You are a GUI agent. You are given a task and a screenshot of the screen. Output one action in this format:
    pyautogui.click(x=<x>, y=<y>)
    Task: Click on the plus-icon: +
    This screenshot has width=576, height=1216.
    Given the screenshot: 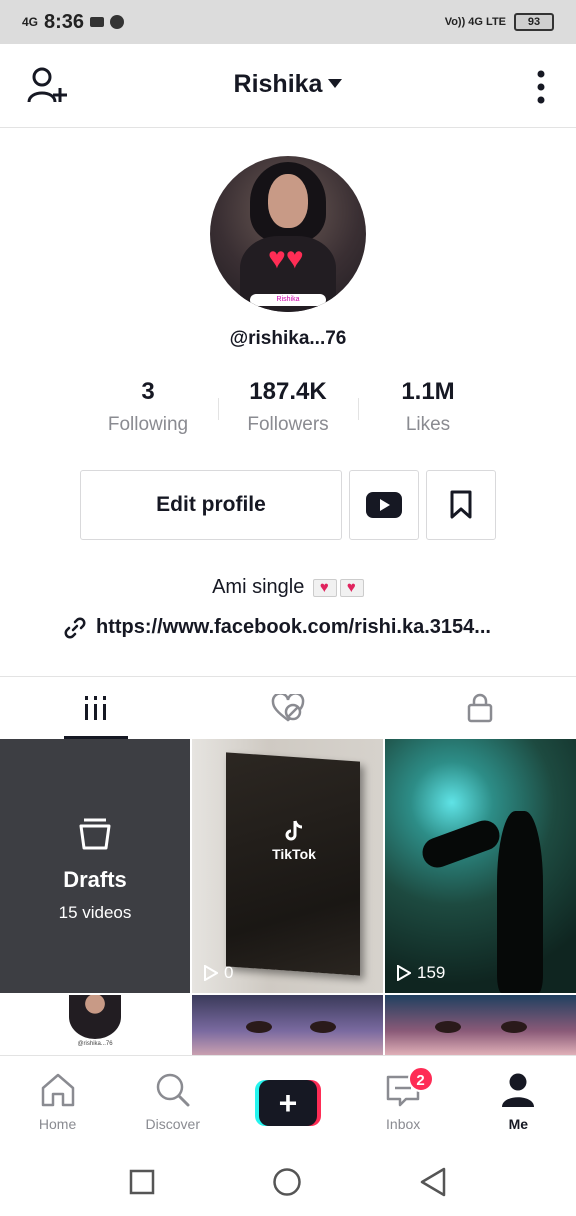 What is the action you would take?
    pyautogui.click(x=287, y=1103)
    